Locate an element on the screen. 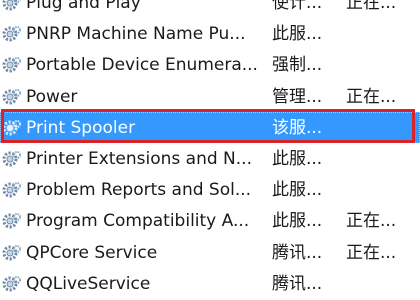 The width and height of the screenshot is (420, 300). service-name: QPCore Service is located at coordinates (92, 252).